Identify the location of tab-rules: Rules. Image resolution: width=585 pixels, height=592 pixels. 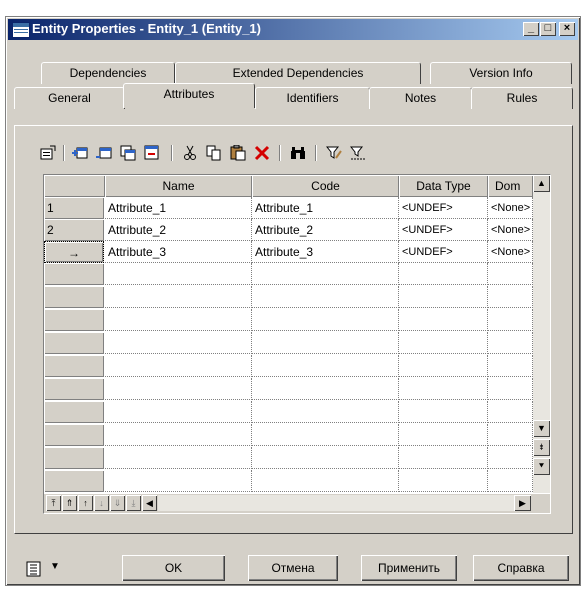
(522, 98).